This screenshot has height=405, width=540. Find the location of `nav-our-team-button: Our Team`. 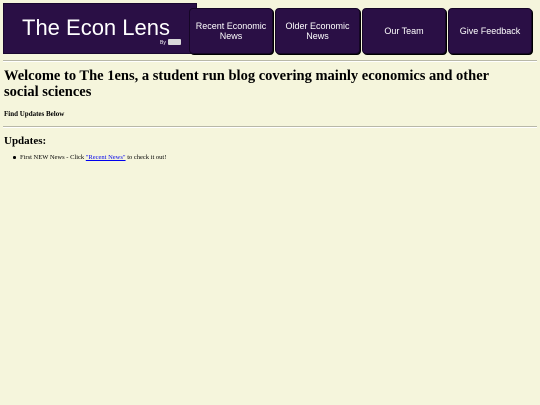

nav-our-team-button: Our Team is located at coordinates (404, 31).